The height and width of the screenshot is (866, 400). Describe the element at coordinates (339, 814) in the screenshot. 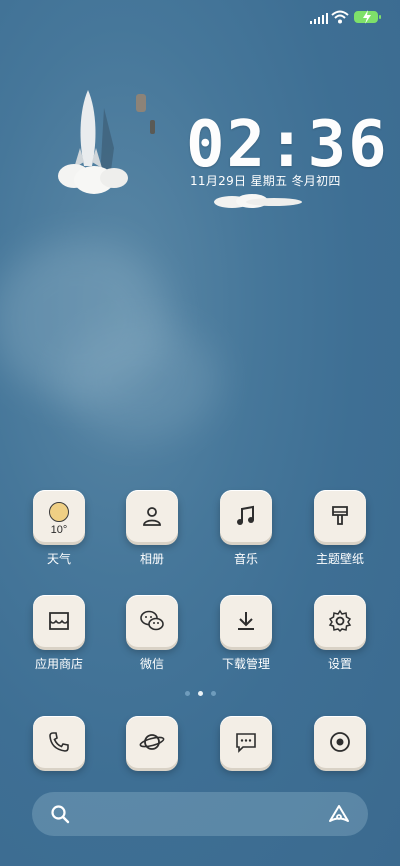

I see `assistant-icon` at that location.